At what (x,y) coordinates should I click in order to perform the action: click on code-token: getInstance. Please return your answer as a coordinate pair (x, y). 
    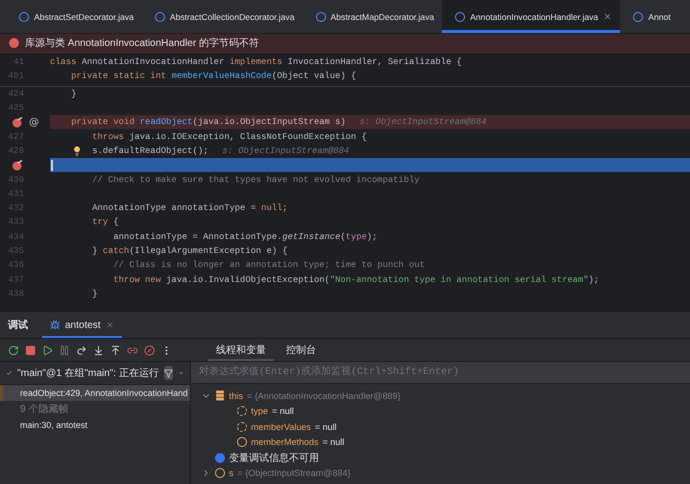
    Looking at the image, I should click on (311, 237).